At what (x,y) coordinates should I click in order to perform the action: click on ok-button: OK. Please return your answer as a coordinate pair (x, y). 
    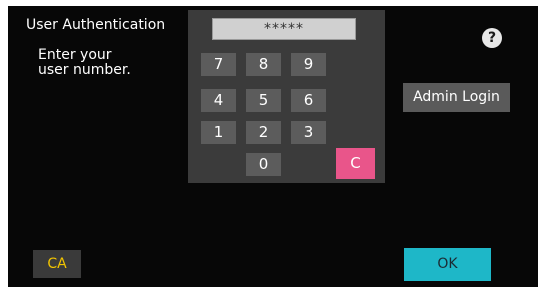
    Looking at the image, I should click on (447, 264).